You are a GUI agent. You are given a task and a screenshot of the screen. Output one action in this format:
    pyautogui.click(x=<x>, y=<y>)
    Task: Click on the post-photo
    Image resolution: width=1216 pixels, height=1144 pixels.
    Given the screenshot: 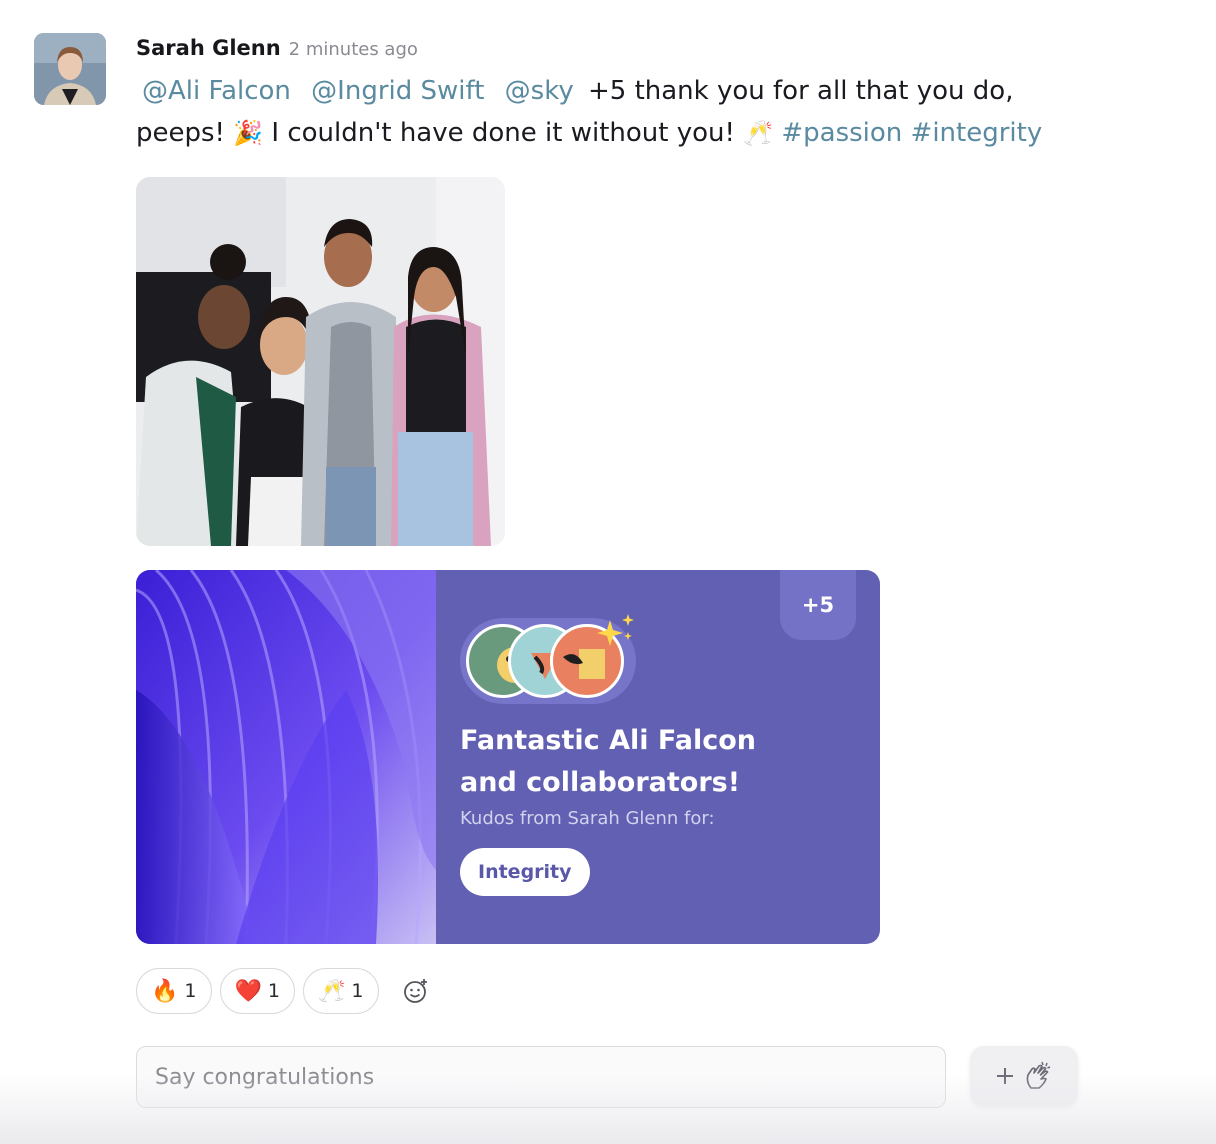 What is the action you would take?
    pyautogui.click(x=320, y=361)
    